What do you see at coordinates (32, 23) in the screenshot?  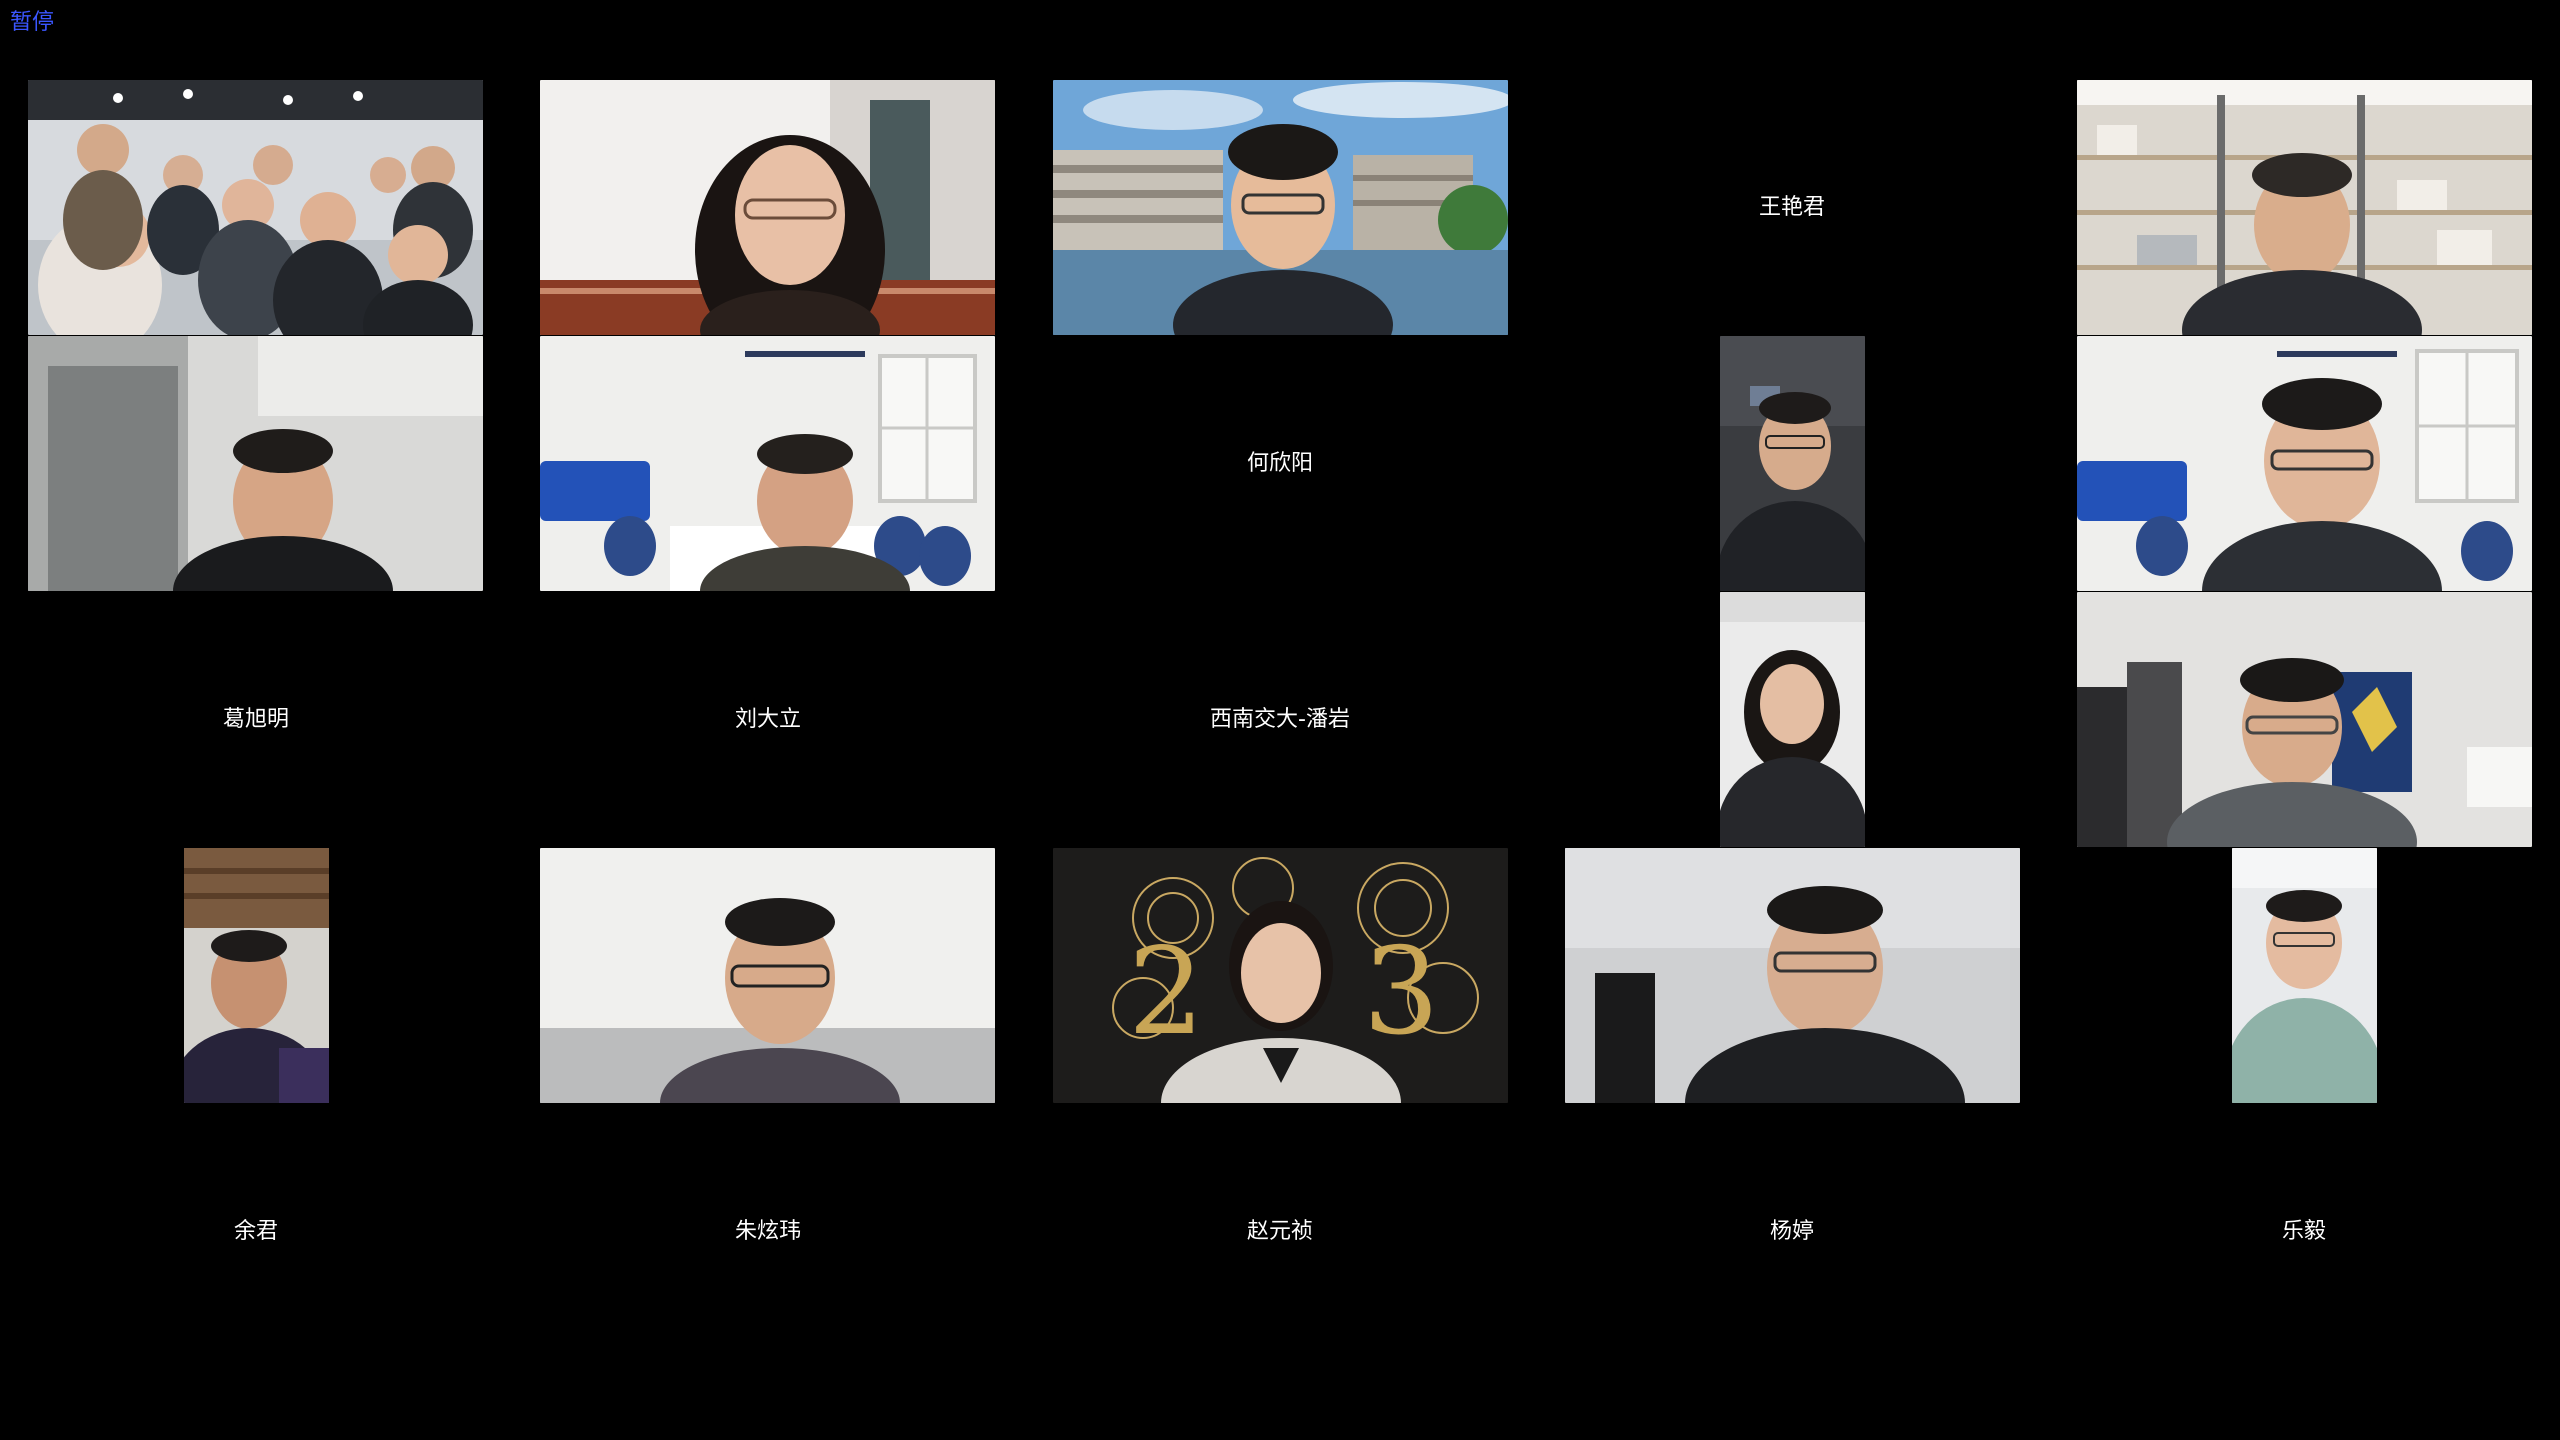 I see `pause-label: 暂停` at bounding box center [32, 23].